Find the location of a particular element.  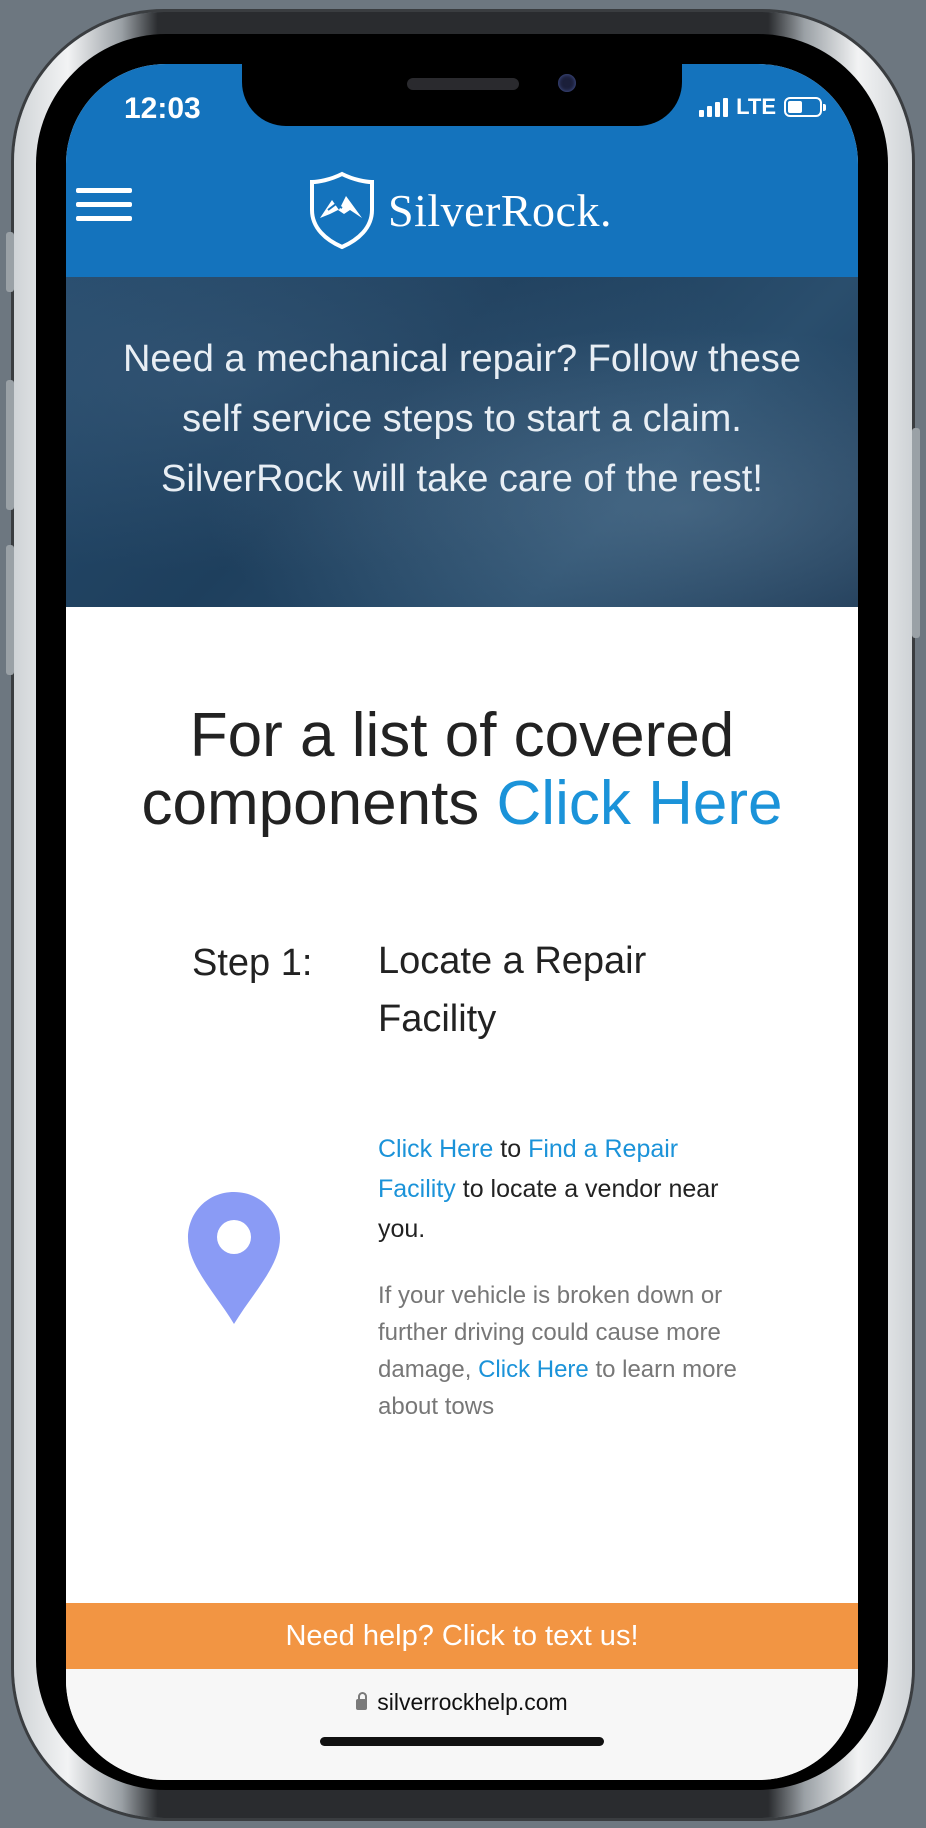

network-label: LTE is located at coordinates (756, 106).